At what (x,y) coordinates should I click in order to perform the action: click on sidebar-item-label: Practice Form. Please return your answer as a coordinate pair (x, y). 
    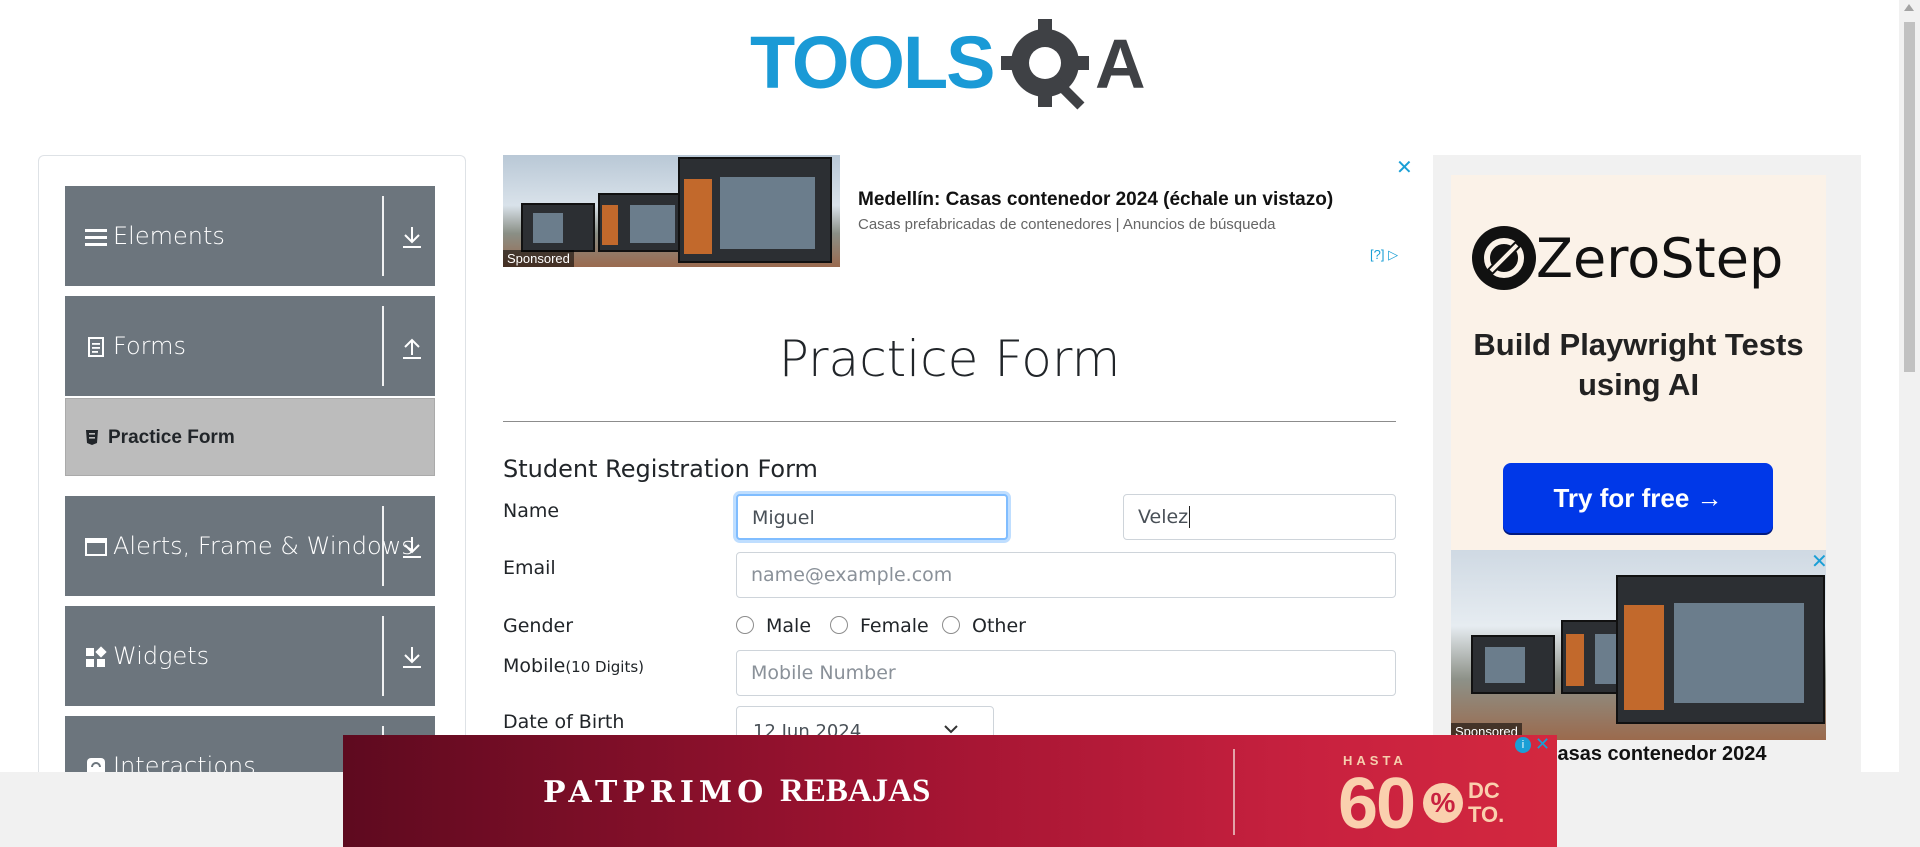
    Looking at the image, I should click on (171, 437).